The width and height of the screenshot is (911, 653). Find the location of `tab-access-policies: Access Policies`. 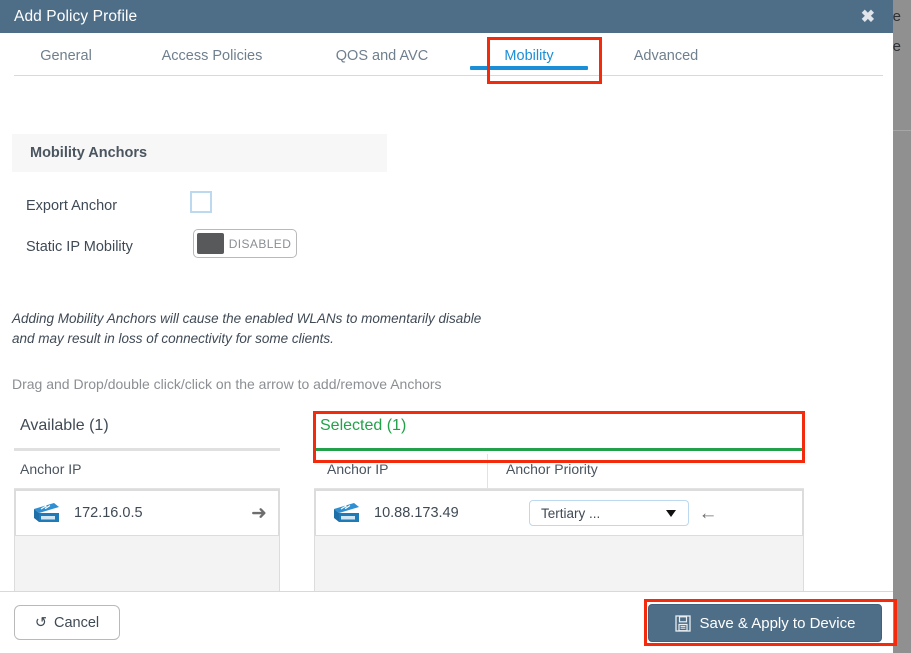

tab-access-policies: Access Policies is located at coordinates (212, 62).